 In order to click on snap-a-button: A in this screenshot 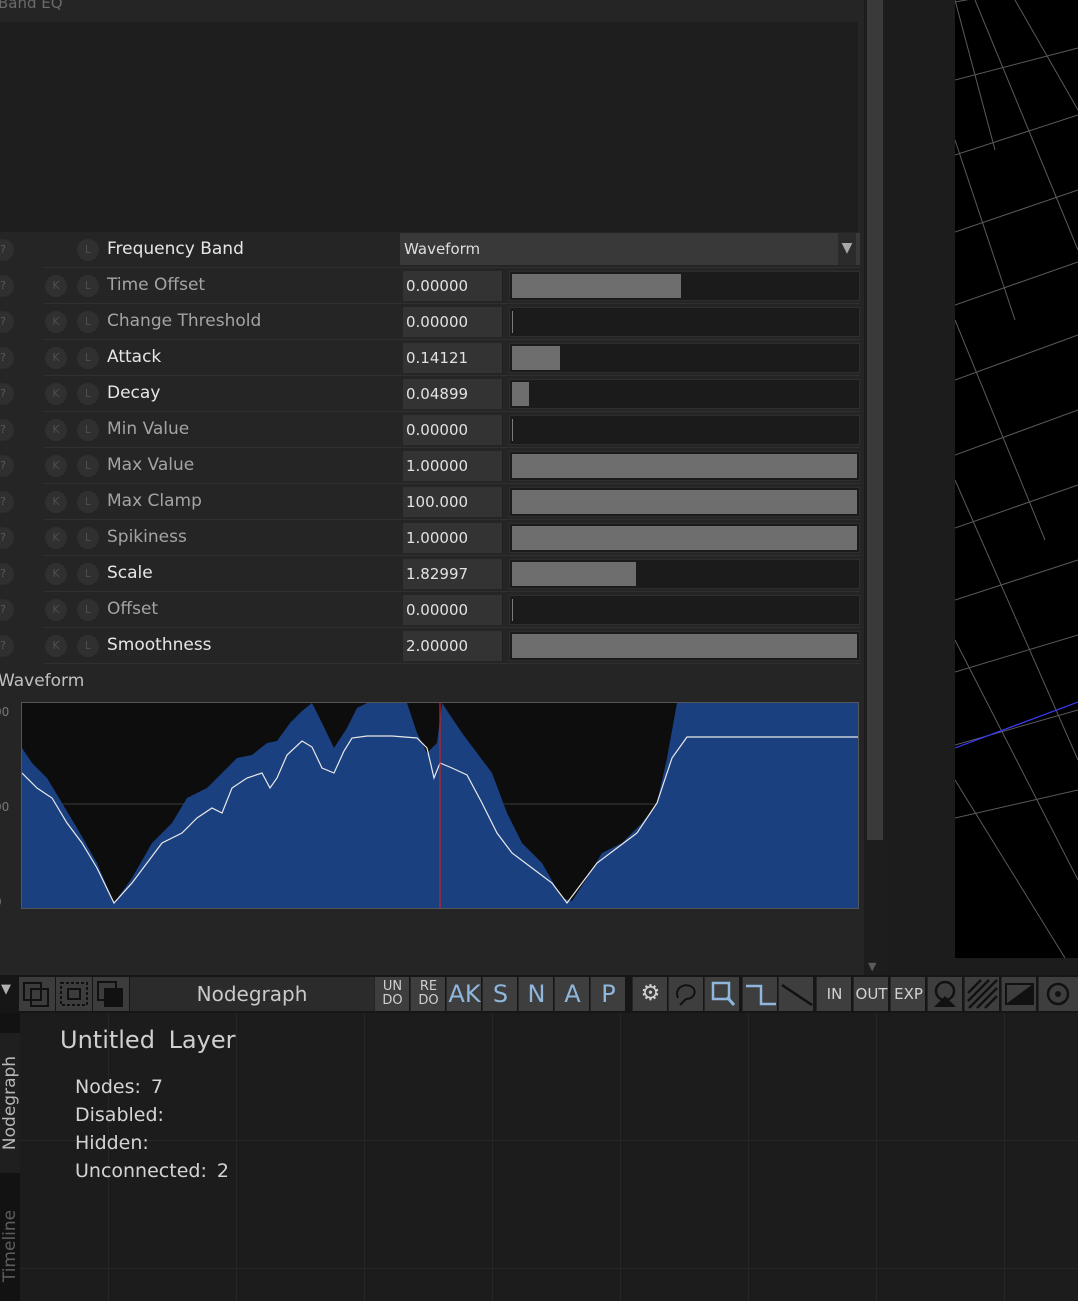, I will do `click(571, 994)`.